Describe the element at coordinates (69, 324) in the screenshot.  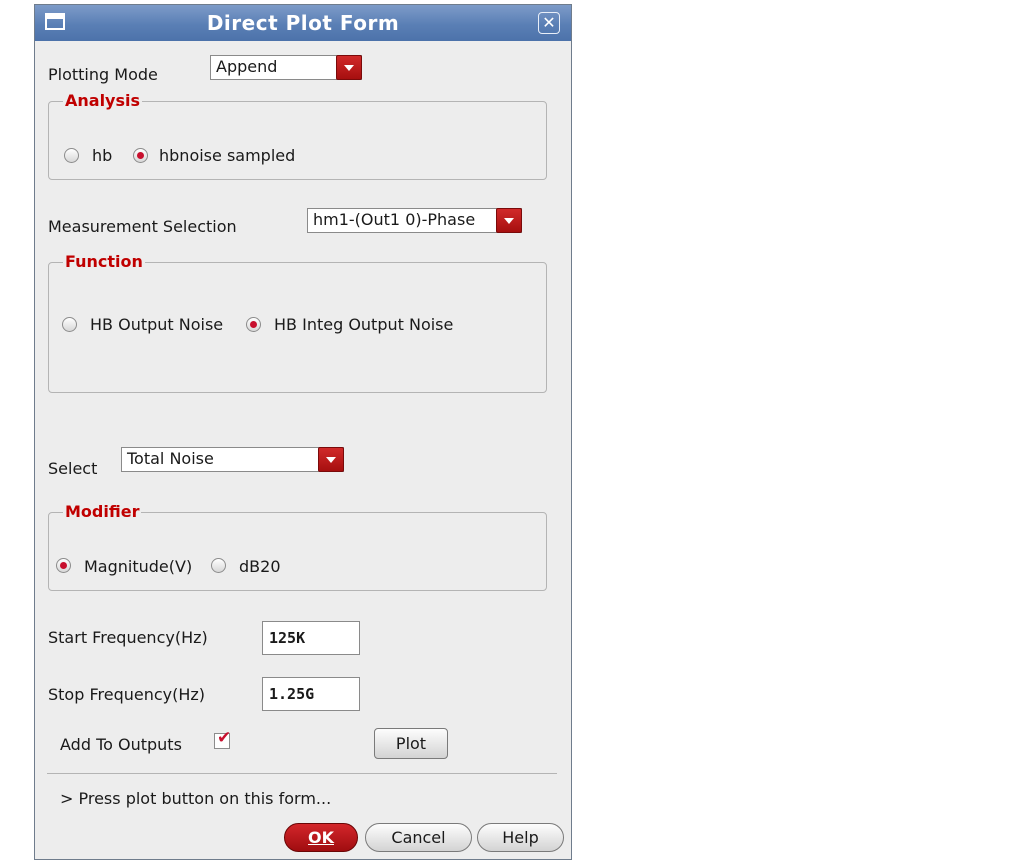
I see `function-hb-output-noise-radio` at that location.